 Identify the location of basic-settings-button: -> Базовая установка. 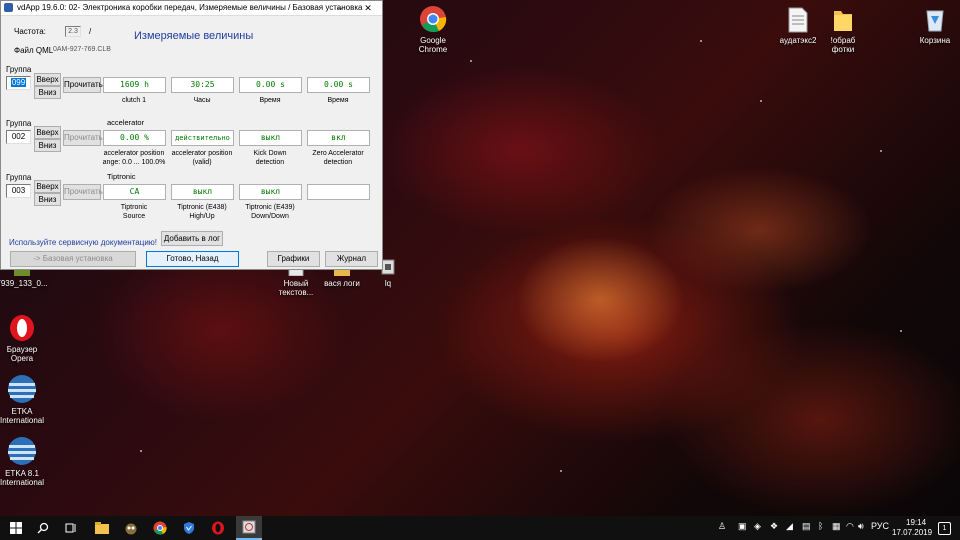
(73, 259).